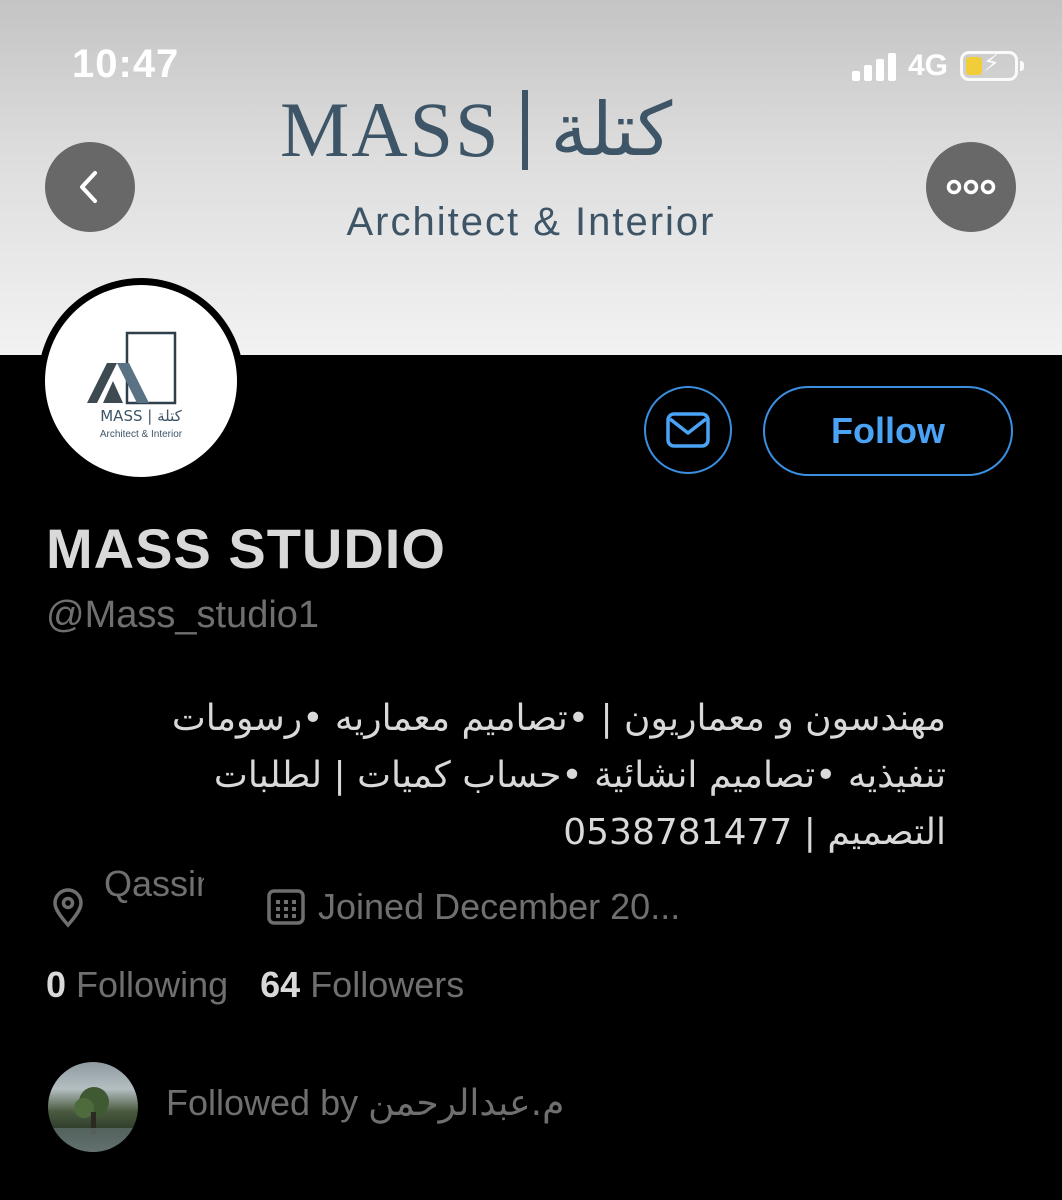 Image resolution: width=1062 pixels, height=1200 pixels. I want to click on following-label: Following, so click(152, 984).